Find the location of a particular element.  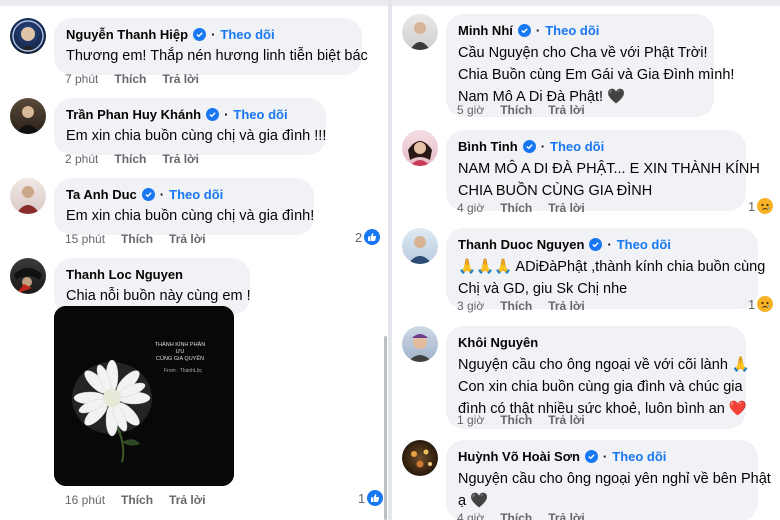

comment-time: 16 phút is located at coordinates (85, 500).